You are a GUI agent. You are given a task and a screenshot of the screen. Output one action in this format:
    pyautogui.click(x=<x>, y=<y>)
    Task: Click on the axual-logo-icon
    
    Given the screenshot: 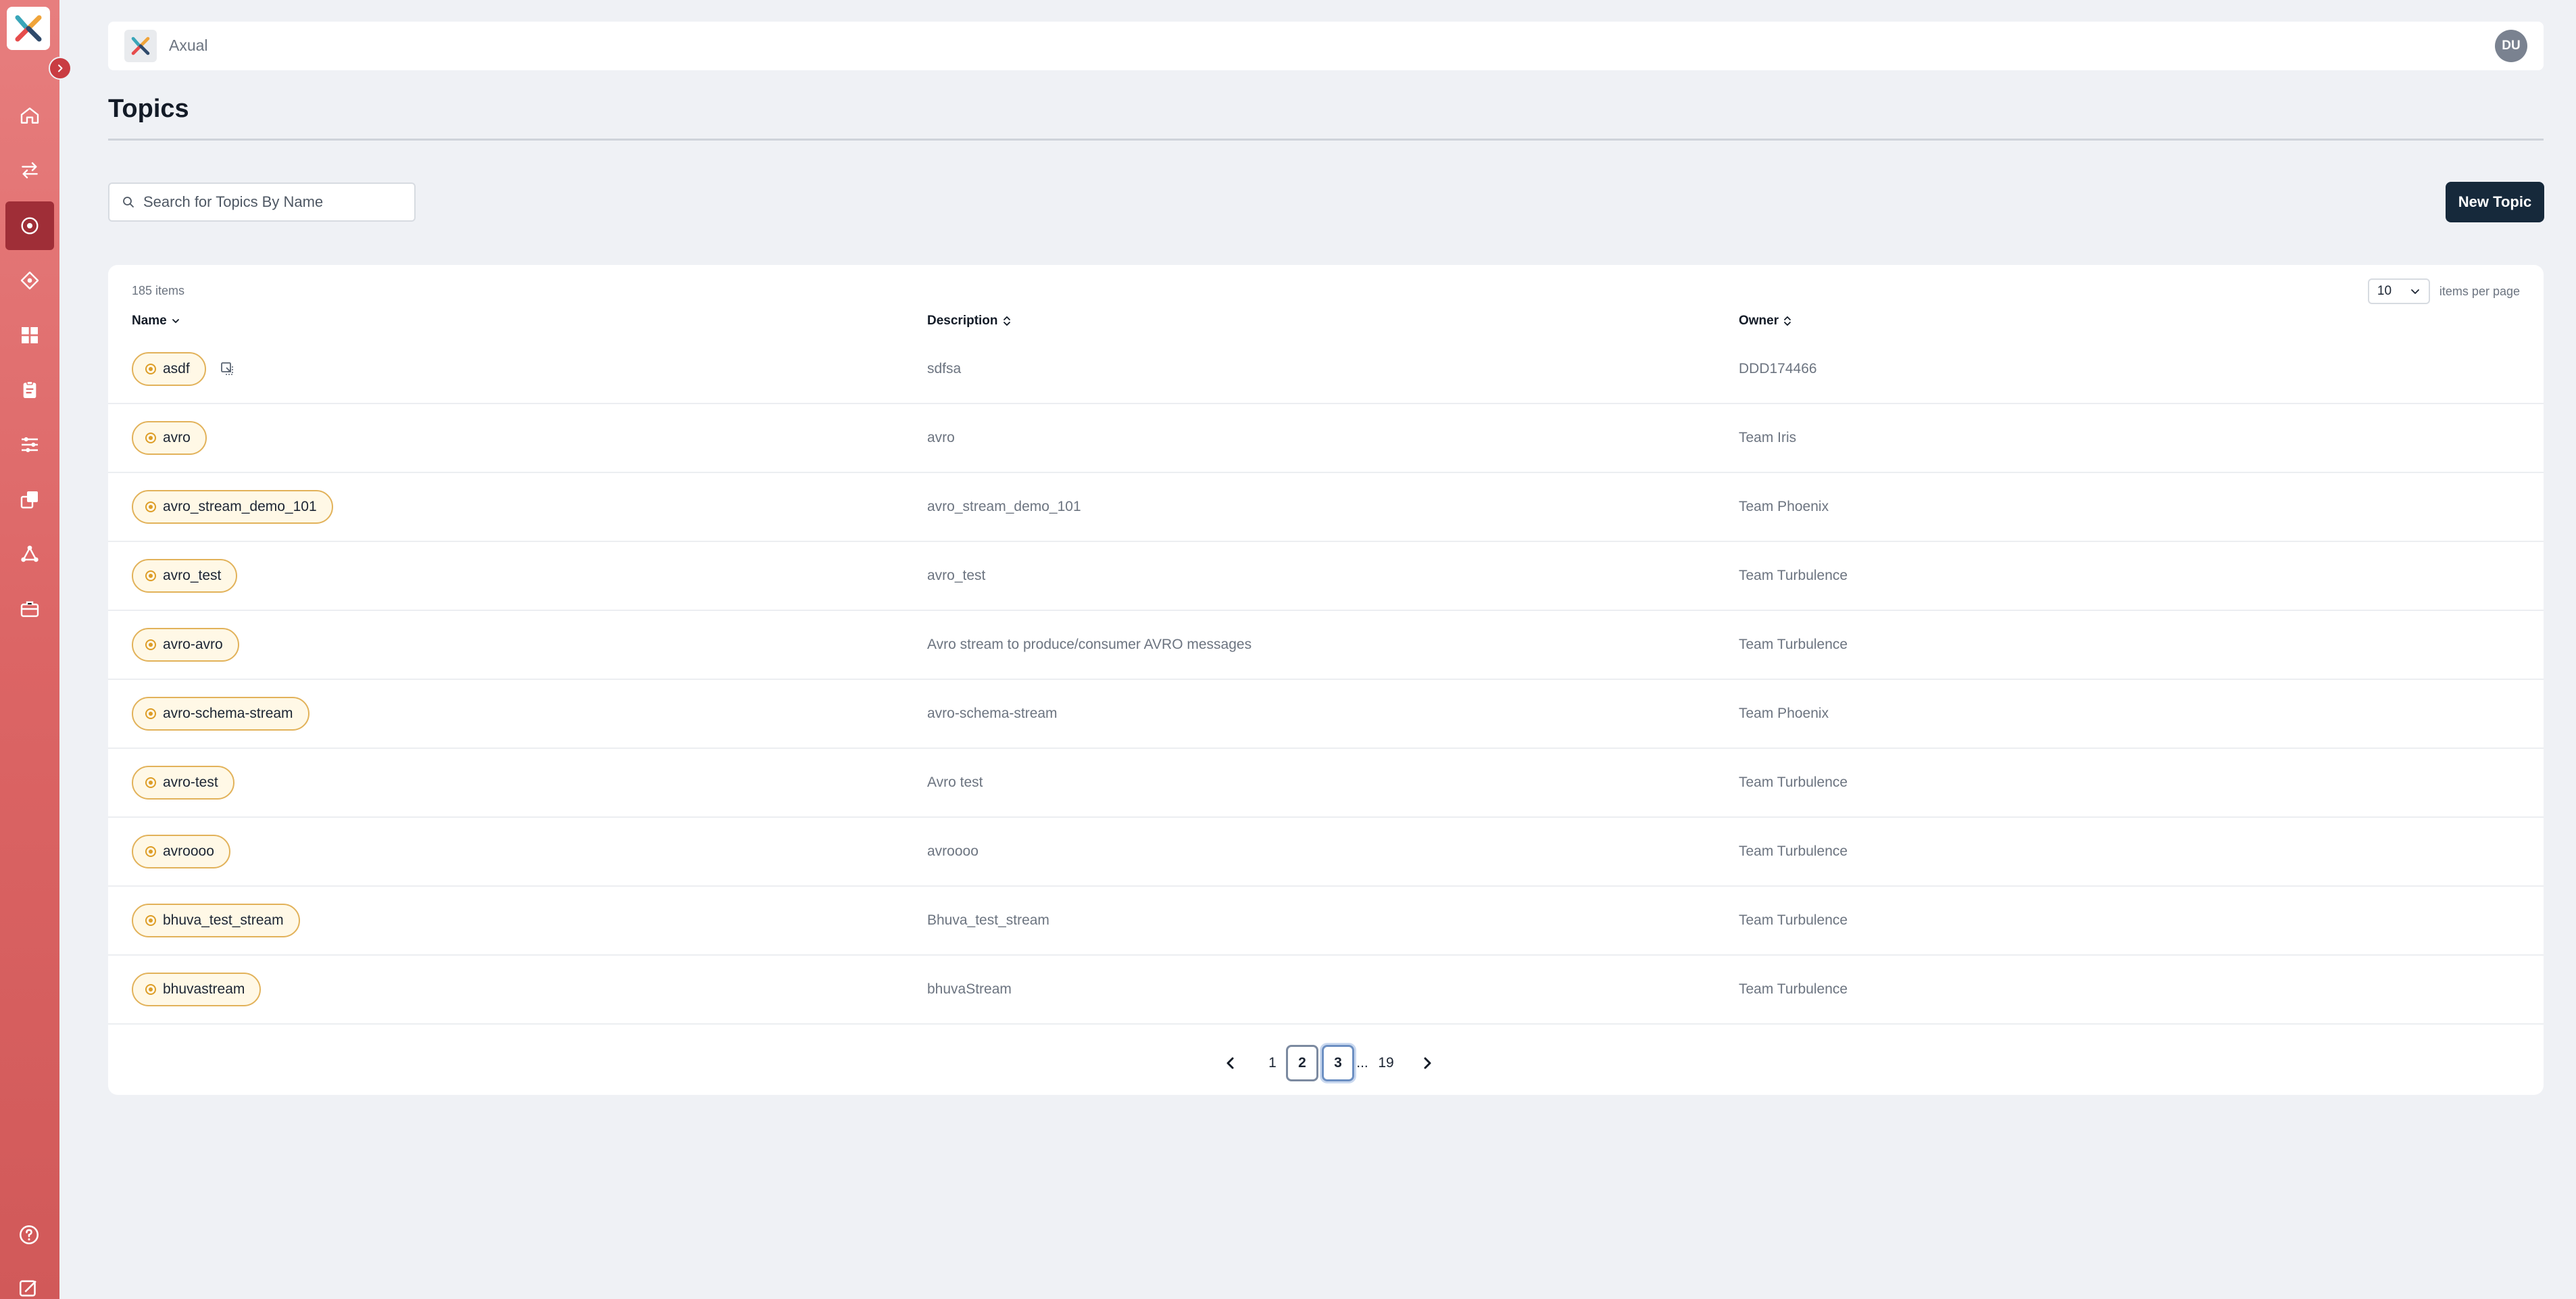 What is the action you would take?
    pyautogui.click(x=141, y=45)
    